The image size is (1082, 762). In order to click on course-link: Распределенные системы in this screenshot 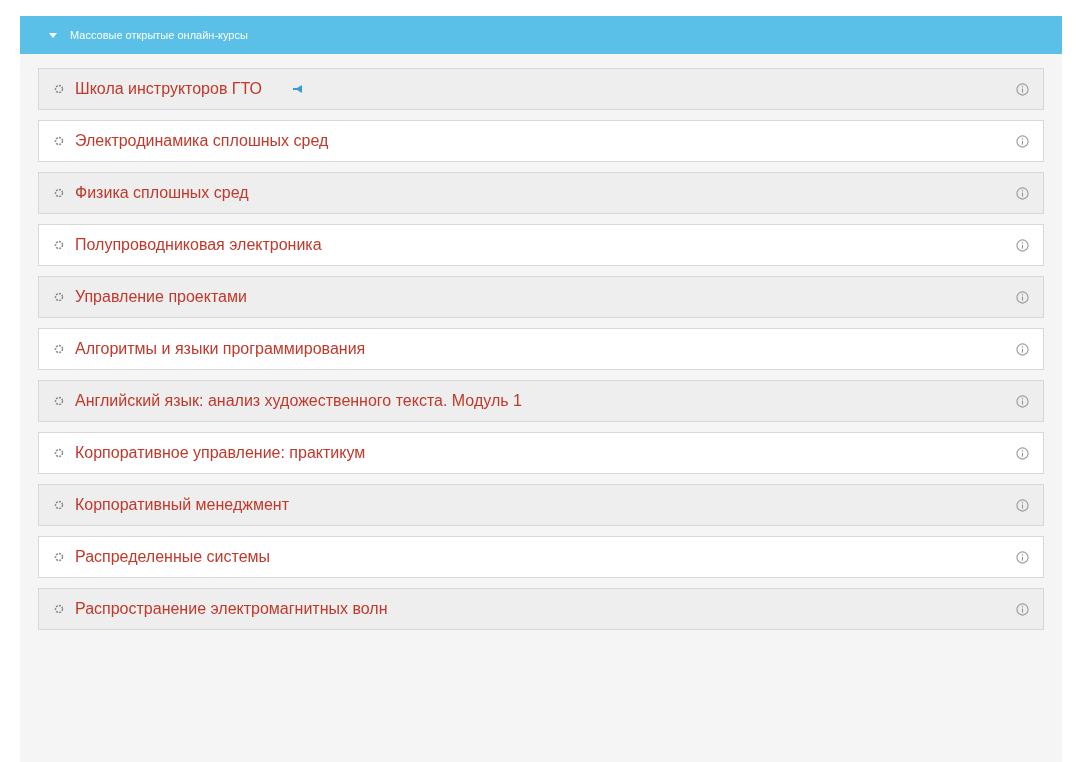, I will do `click(173, 557)`.